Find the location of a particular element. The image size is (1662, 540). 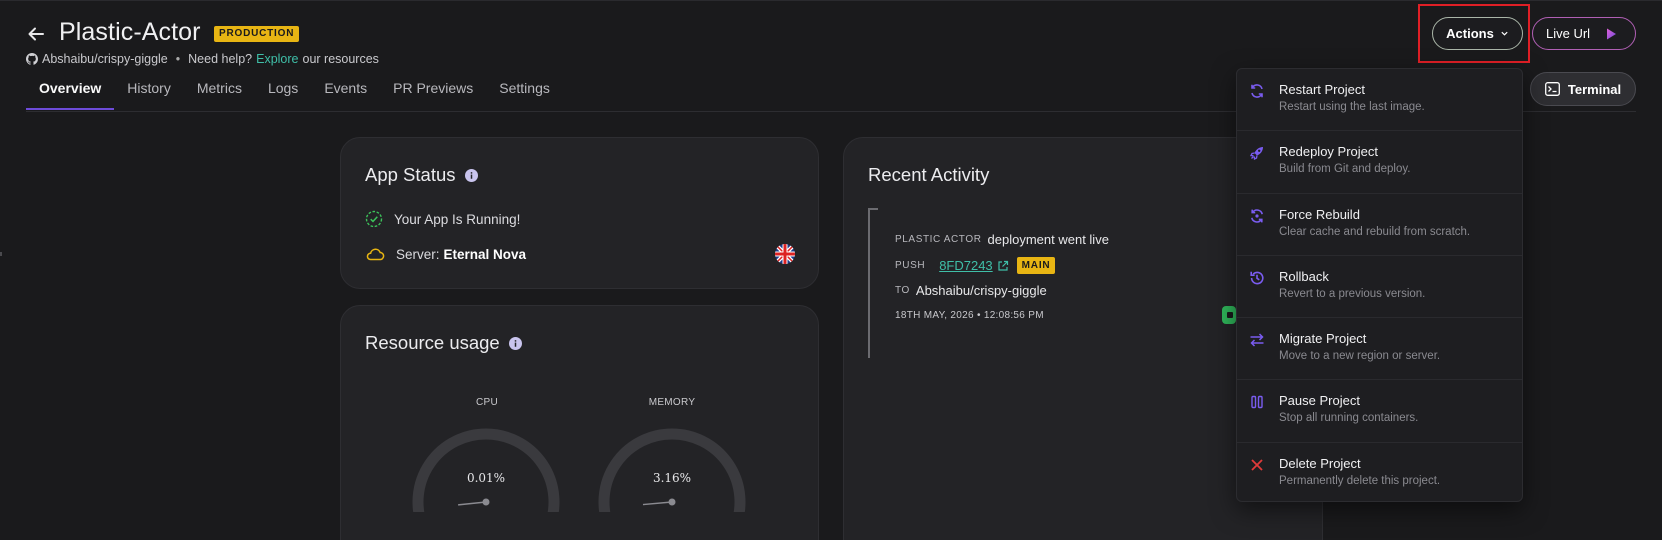

back-arrow-icon is located at coordinates (36, 34).